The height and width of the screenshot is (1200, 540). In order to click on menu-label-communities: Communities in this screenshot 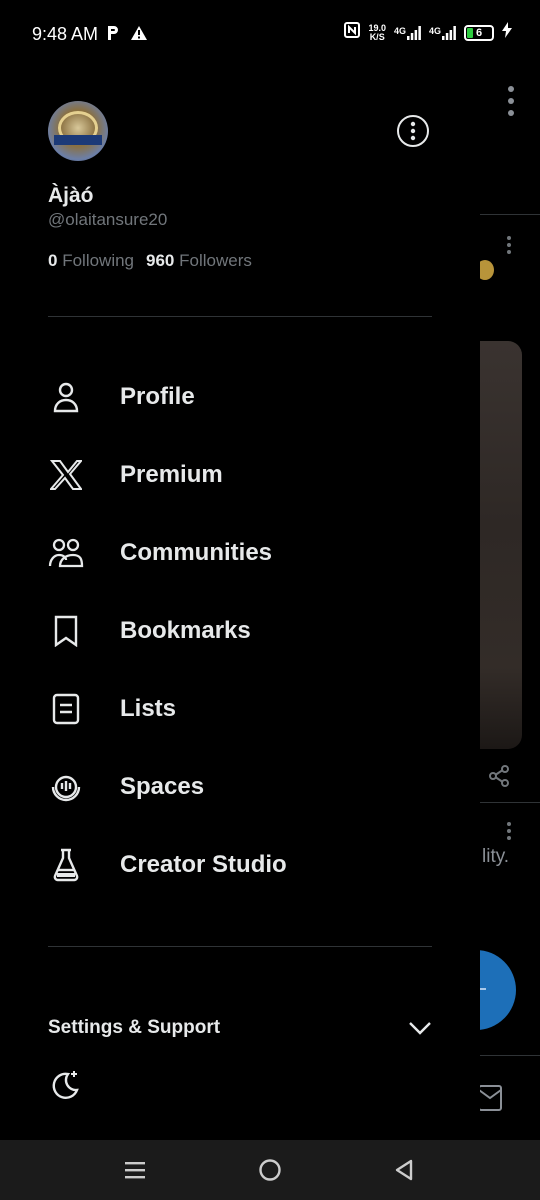, I will do `click(196, 552)`.